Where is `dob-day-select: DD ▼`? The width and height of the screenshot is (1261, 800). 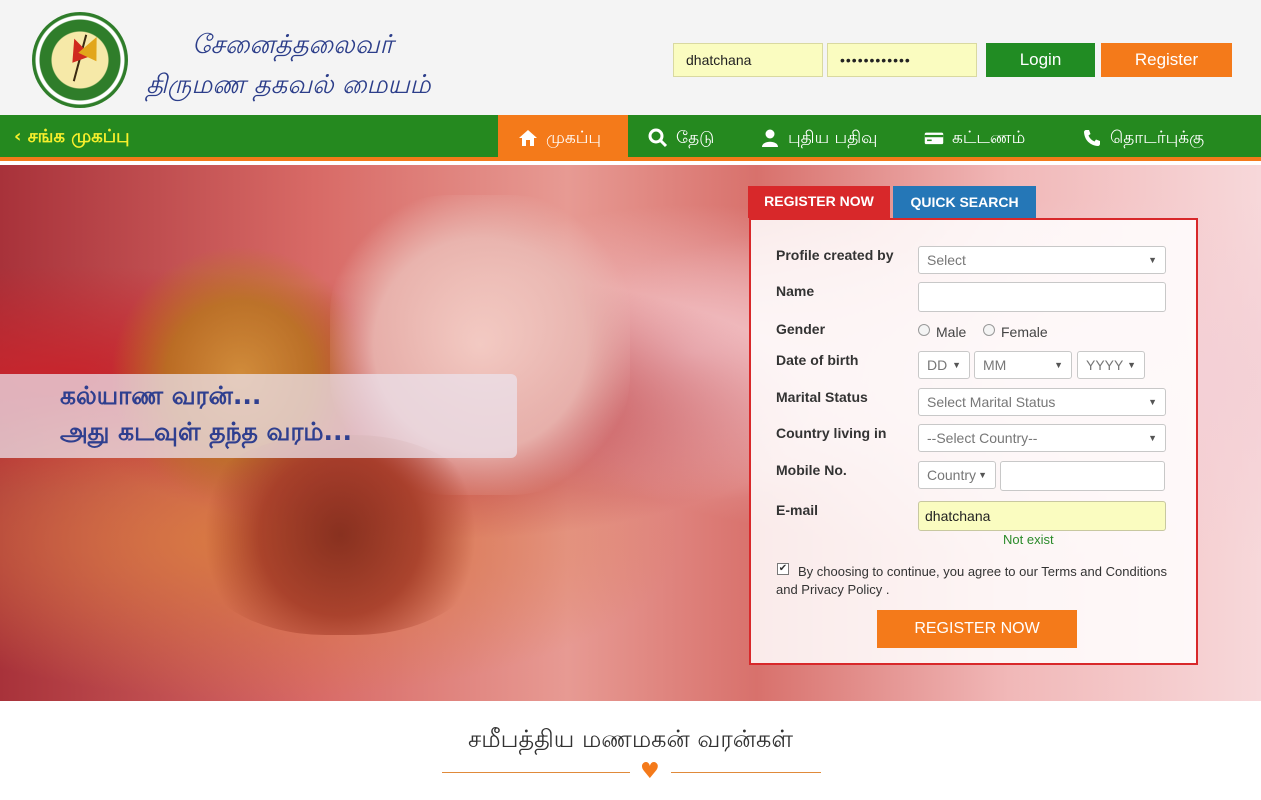
dob-day-select: DD ▼ is located at coordinates (944, 365).